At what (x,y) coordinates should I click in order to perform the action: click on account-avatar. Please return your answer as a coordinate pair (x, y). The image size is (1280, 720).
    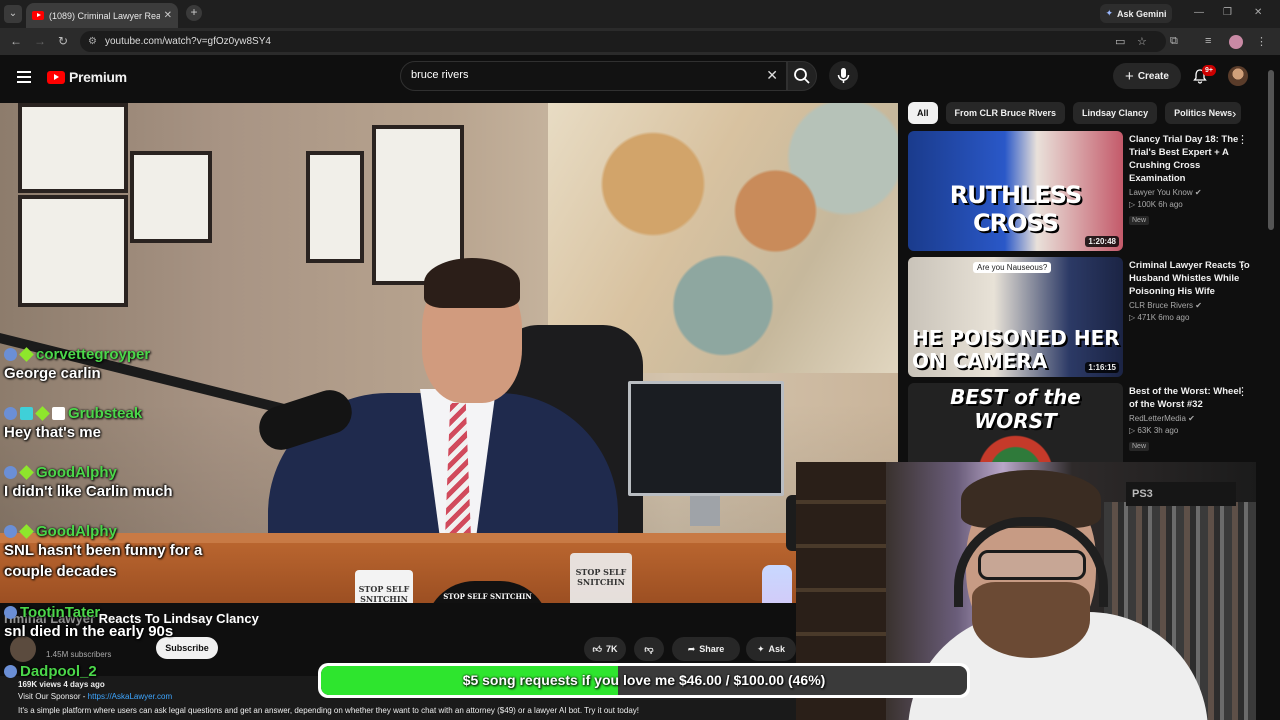
    Looking at the image, I should click on (1238, 76).